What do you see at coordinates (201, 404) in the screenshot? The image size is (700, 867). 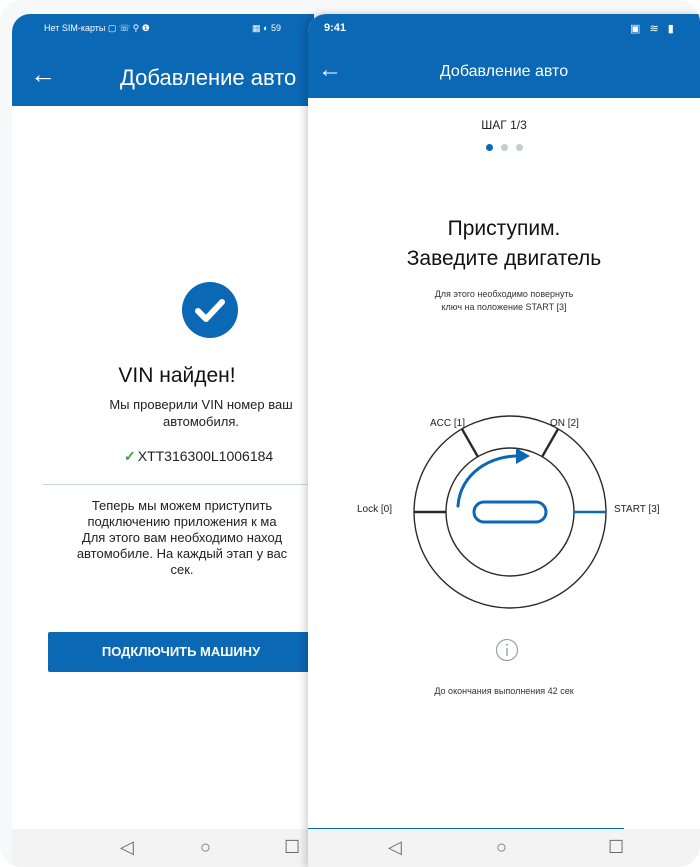 I see `vin-desc-line: Мы проверили VIN номер ваш` at bounding box center [201, 404].